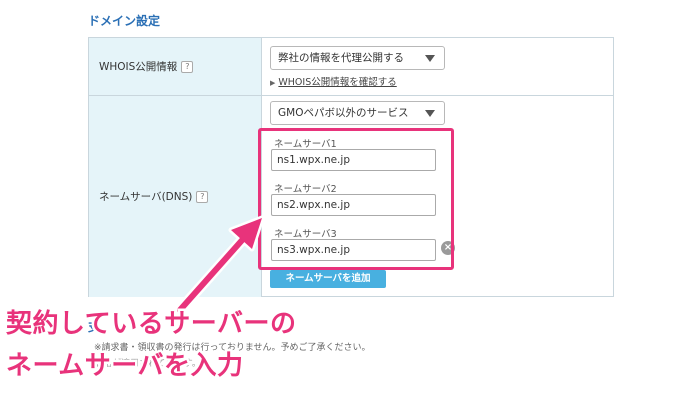 The height and width of the screenshot is (395, 680). What do you see at coordinates (124, 366) in the screenshot?
I see `overlay-caption-line2: ネームサーバを入力` at bounding box center [124, 366].